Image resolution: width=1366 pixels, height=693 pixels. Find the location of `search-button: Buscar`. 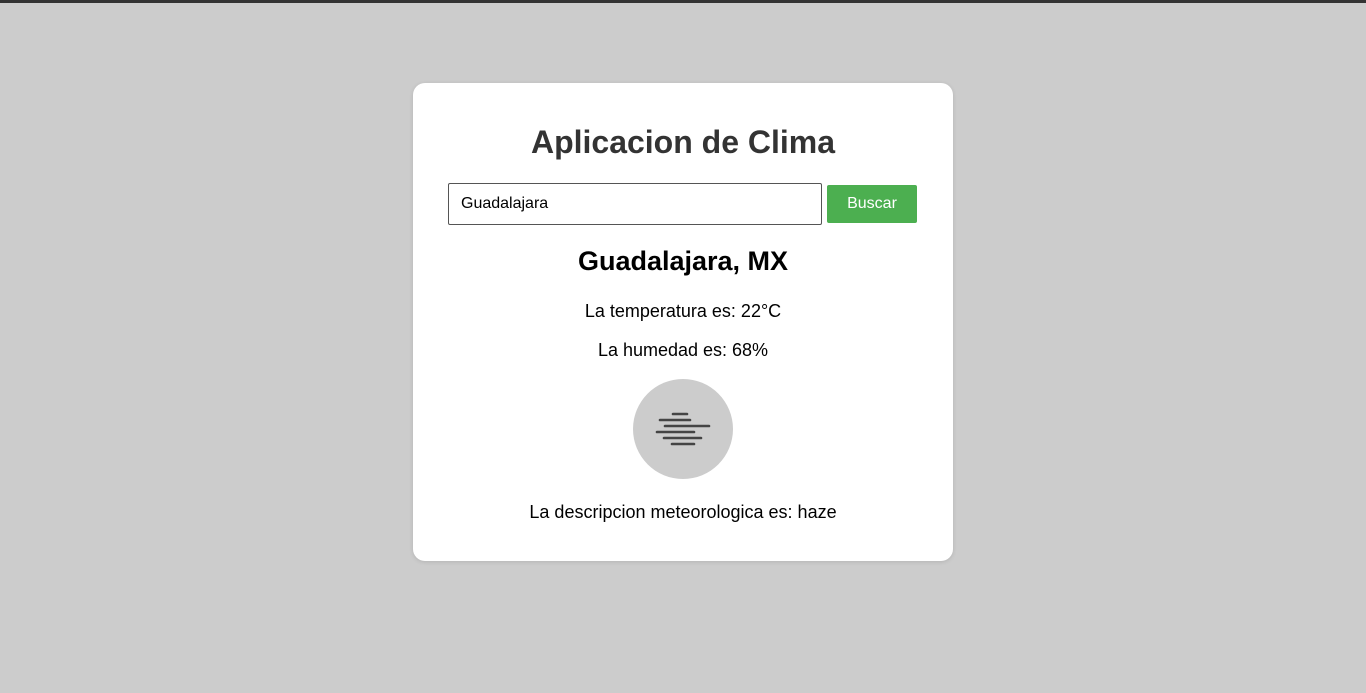

search-button: Buscar is located at coordinates (872, 204).